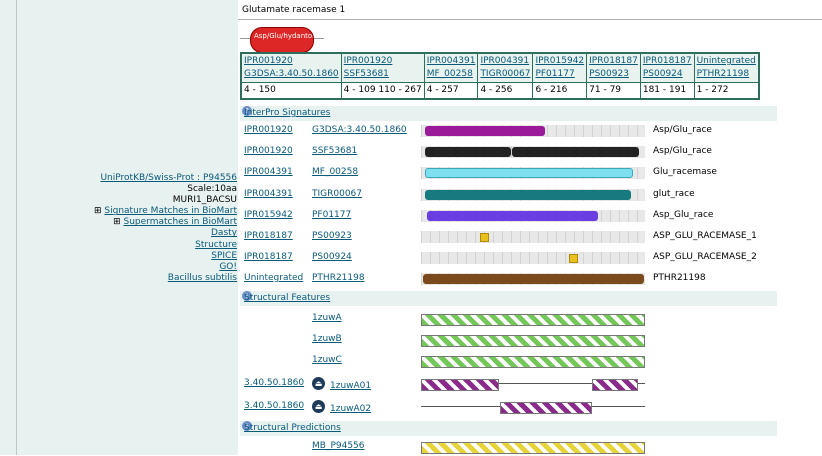  I want to click on match-cell: IPR018187 PS00924, so click(667, 67).